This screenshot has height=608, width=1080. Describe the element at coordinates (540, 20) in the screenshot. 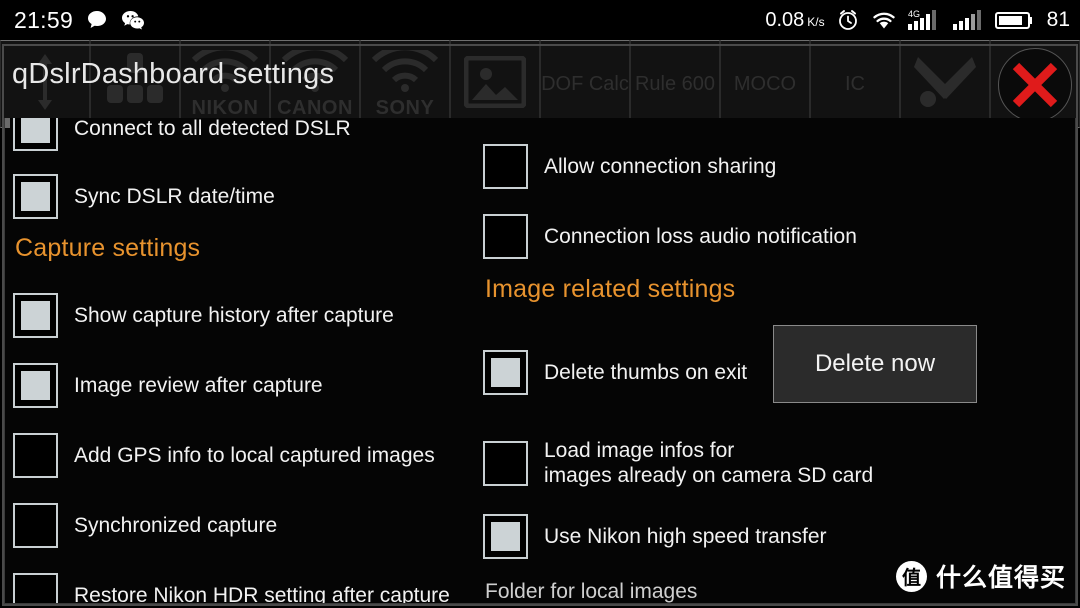

I see `status-bar: 21:59 0.08 K/s 4G 81` at that location.